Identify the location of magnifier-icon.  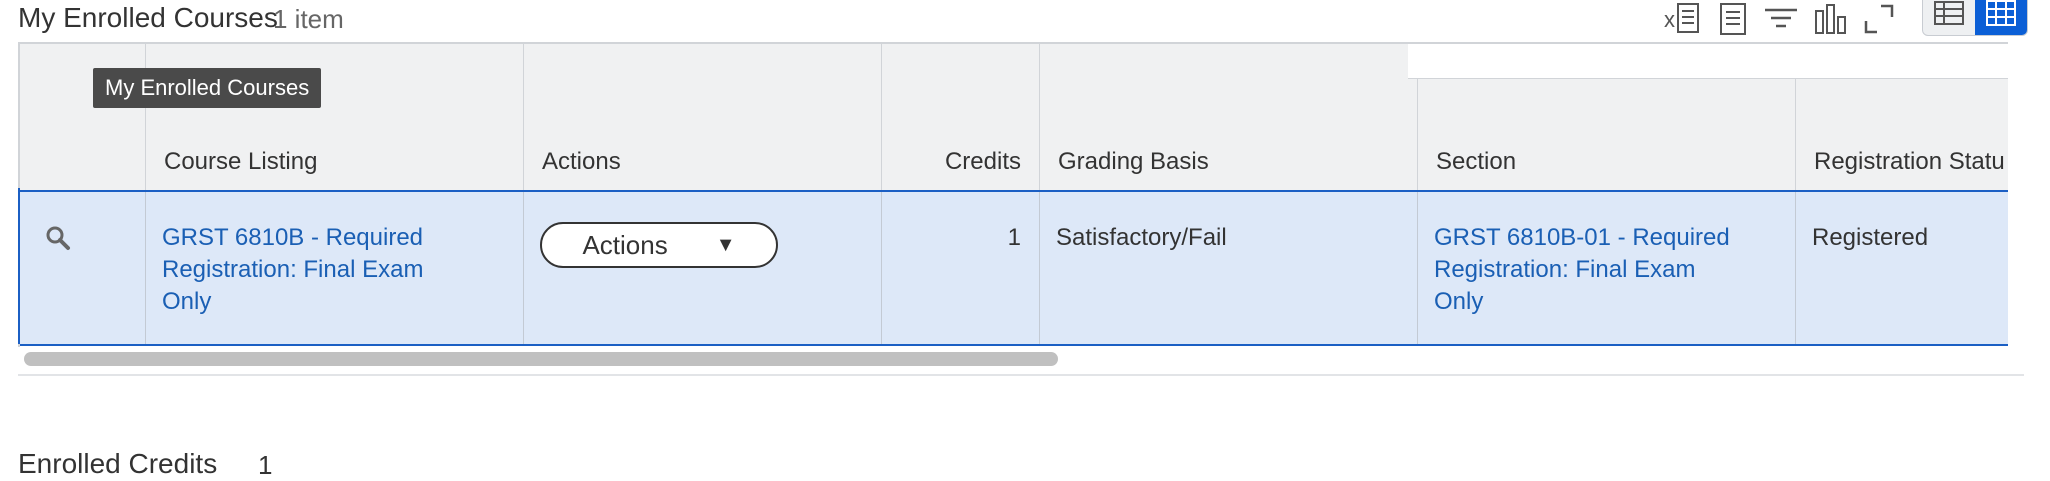
(58, 240).